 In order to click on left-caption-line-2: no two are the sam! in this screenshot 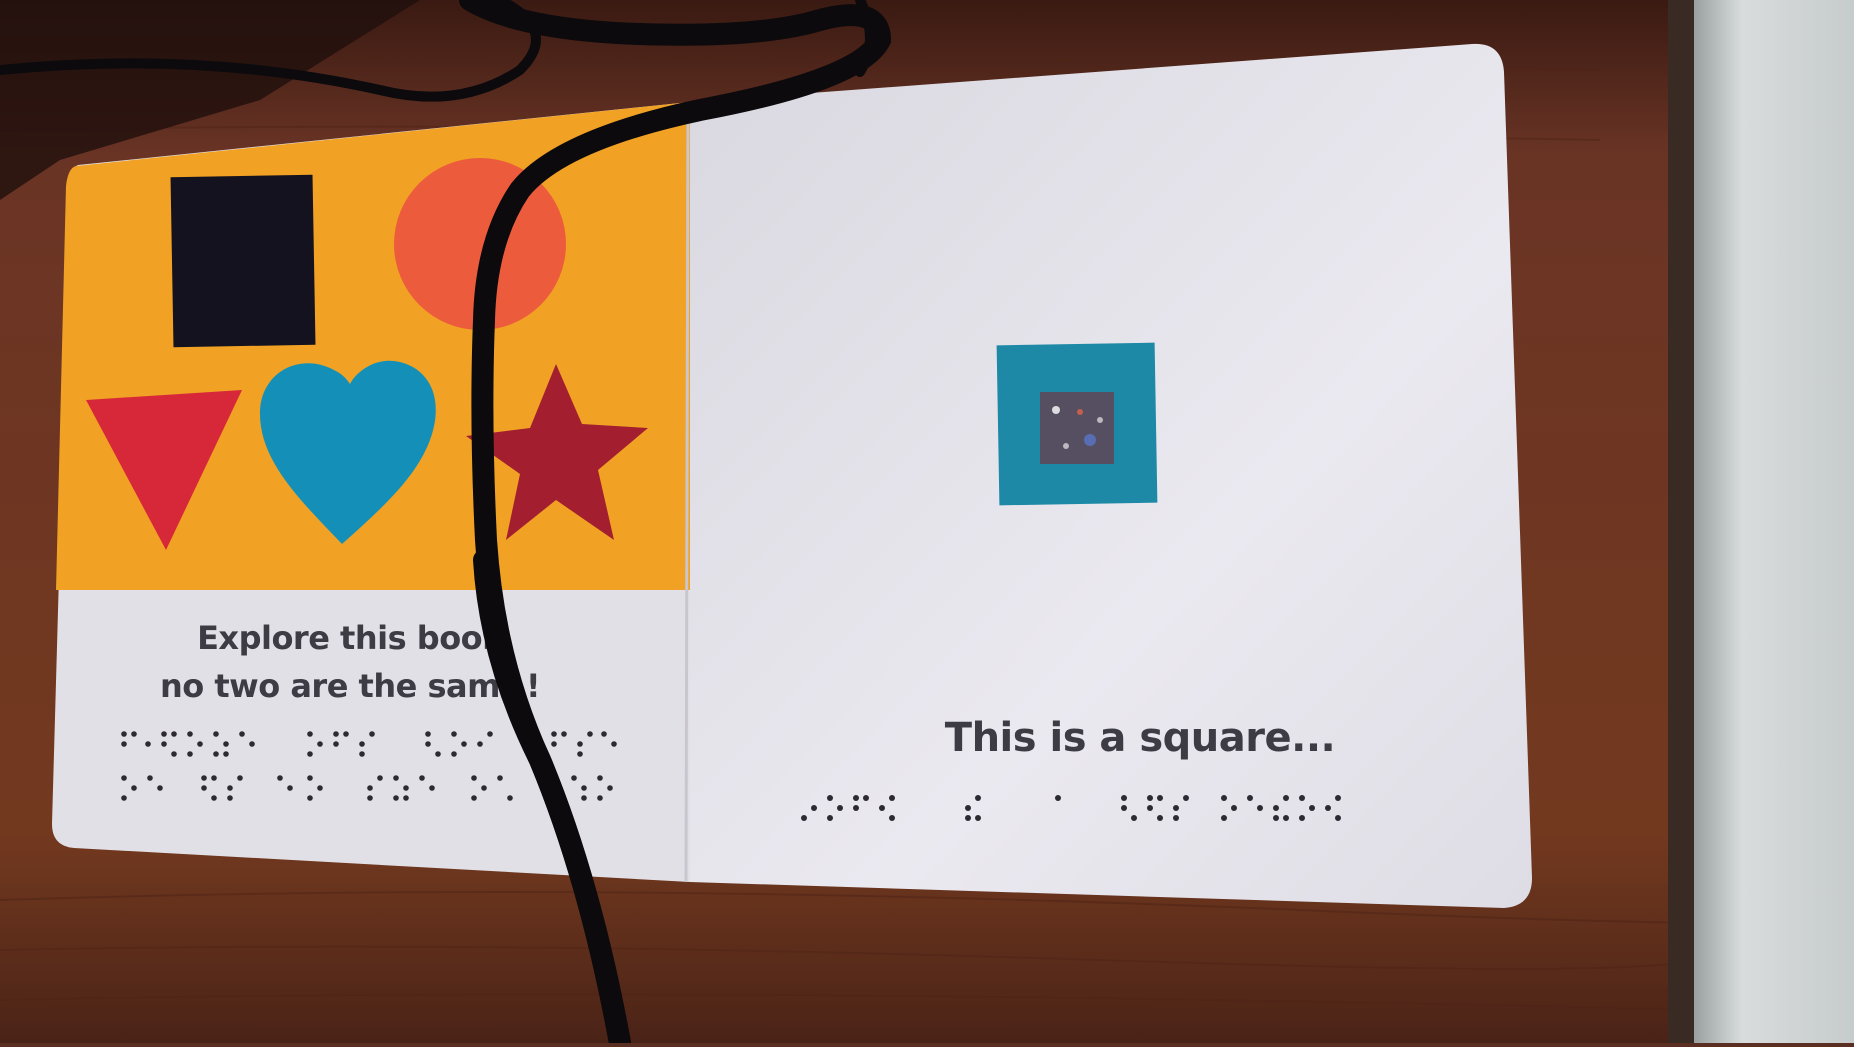, I will do `click(350, 686)`.